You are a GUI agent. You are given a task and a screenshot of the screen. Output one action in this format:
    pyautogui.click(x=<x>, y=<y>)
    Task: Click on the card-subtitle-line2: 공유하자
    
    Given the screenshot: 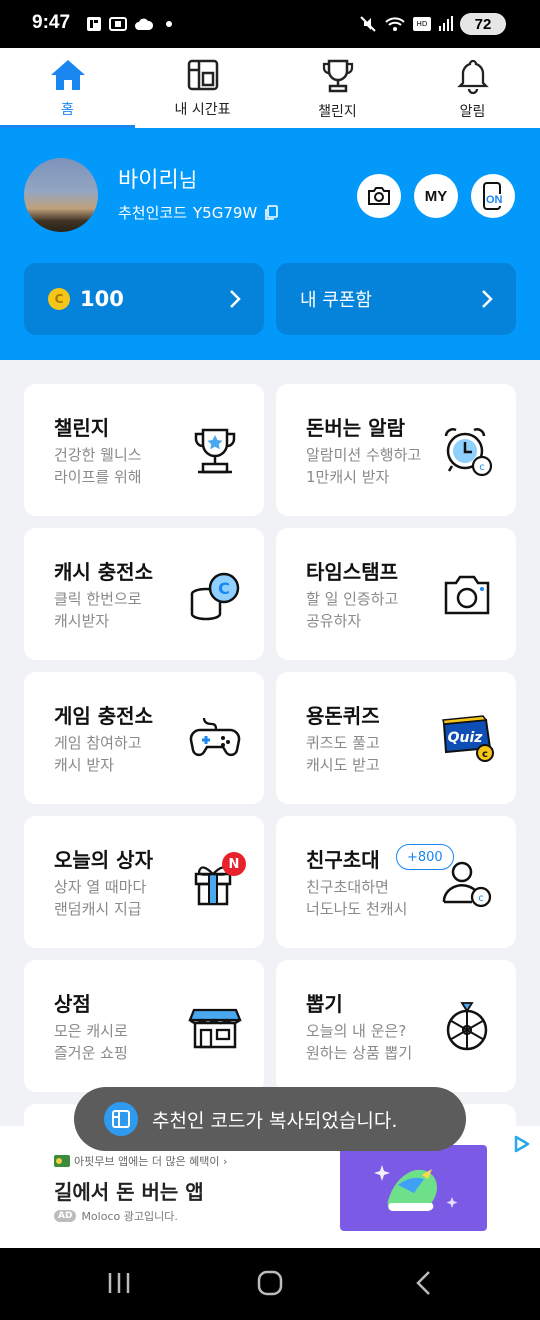 What is the action you would take?
    pyautogui.click(x=334, y=621)
    